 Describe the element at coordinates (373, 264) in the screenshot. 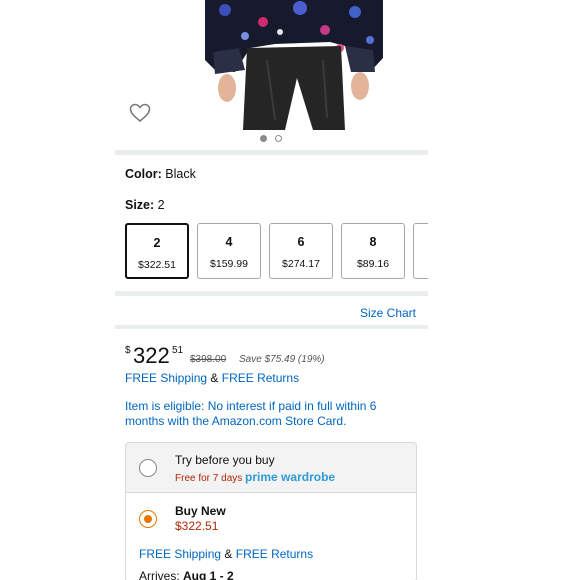

I see `size-tile-price: $89.16` at that location.